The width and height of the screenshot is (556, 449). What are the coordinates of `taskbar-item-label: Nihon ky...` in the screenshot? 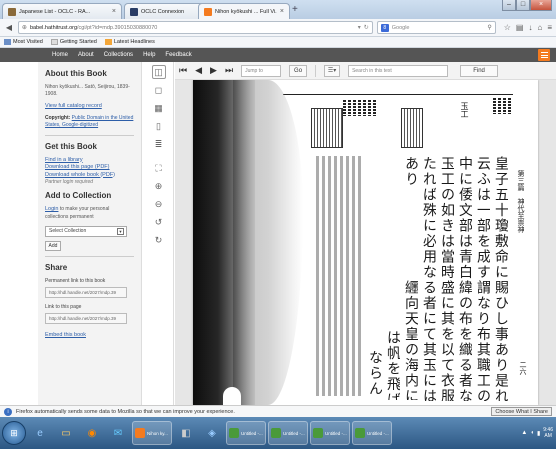 It's located at (157, 433).